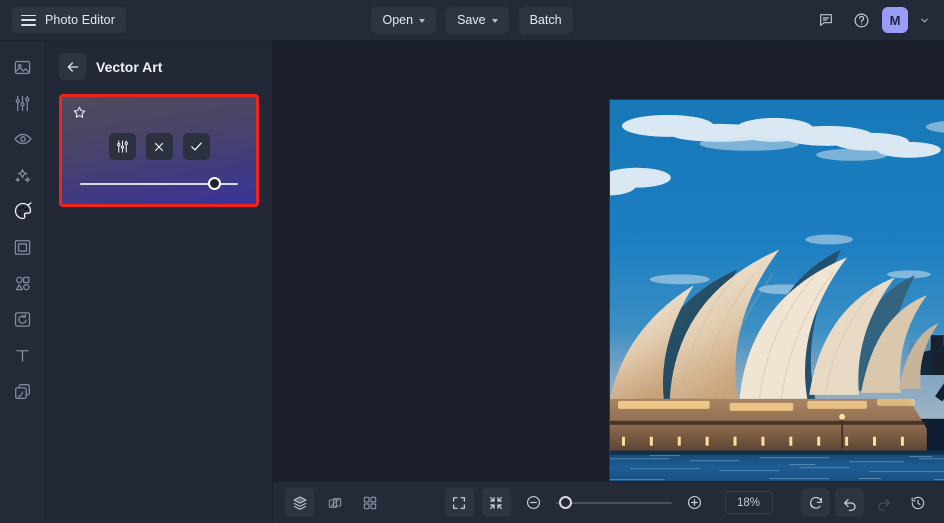 This screenshot has height=523, width=944. Describe the element at coordinates (398, 20) in the screenshot. I see `open-button-label: Open` at that location.